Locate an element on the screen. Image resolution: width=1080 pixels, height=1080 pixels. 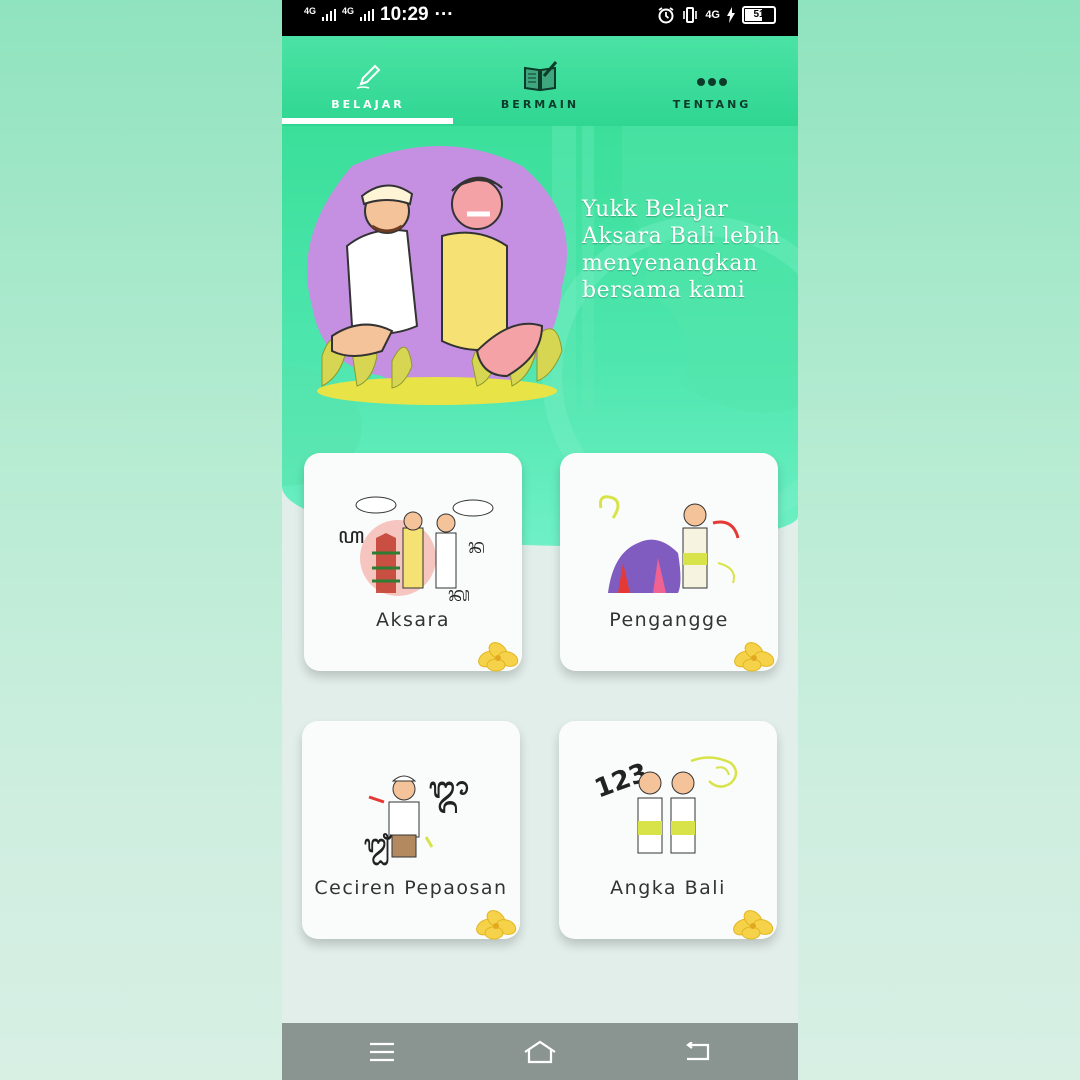
tab-label: BELAJAR is located at coordinates (368, 104).